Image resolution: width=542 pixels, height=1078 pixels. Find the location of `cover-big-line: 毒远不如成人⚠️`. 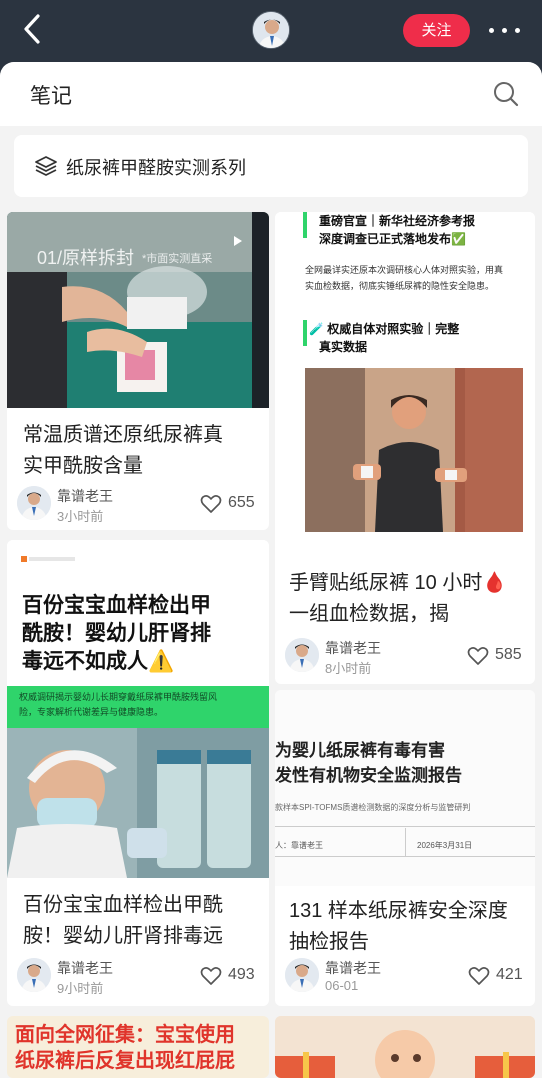

cover-big-line: 毒远不如成人⚠️ is located at coordinates (98, 661).